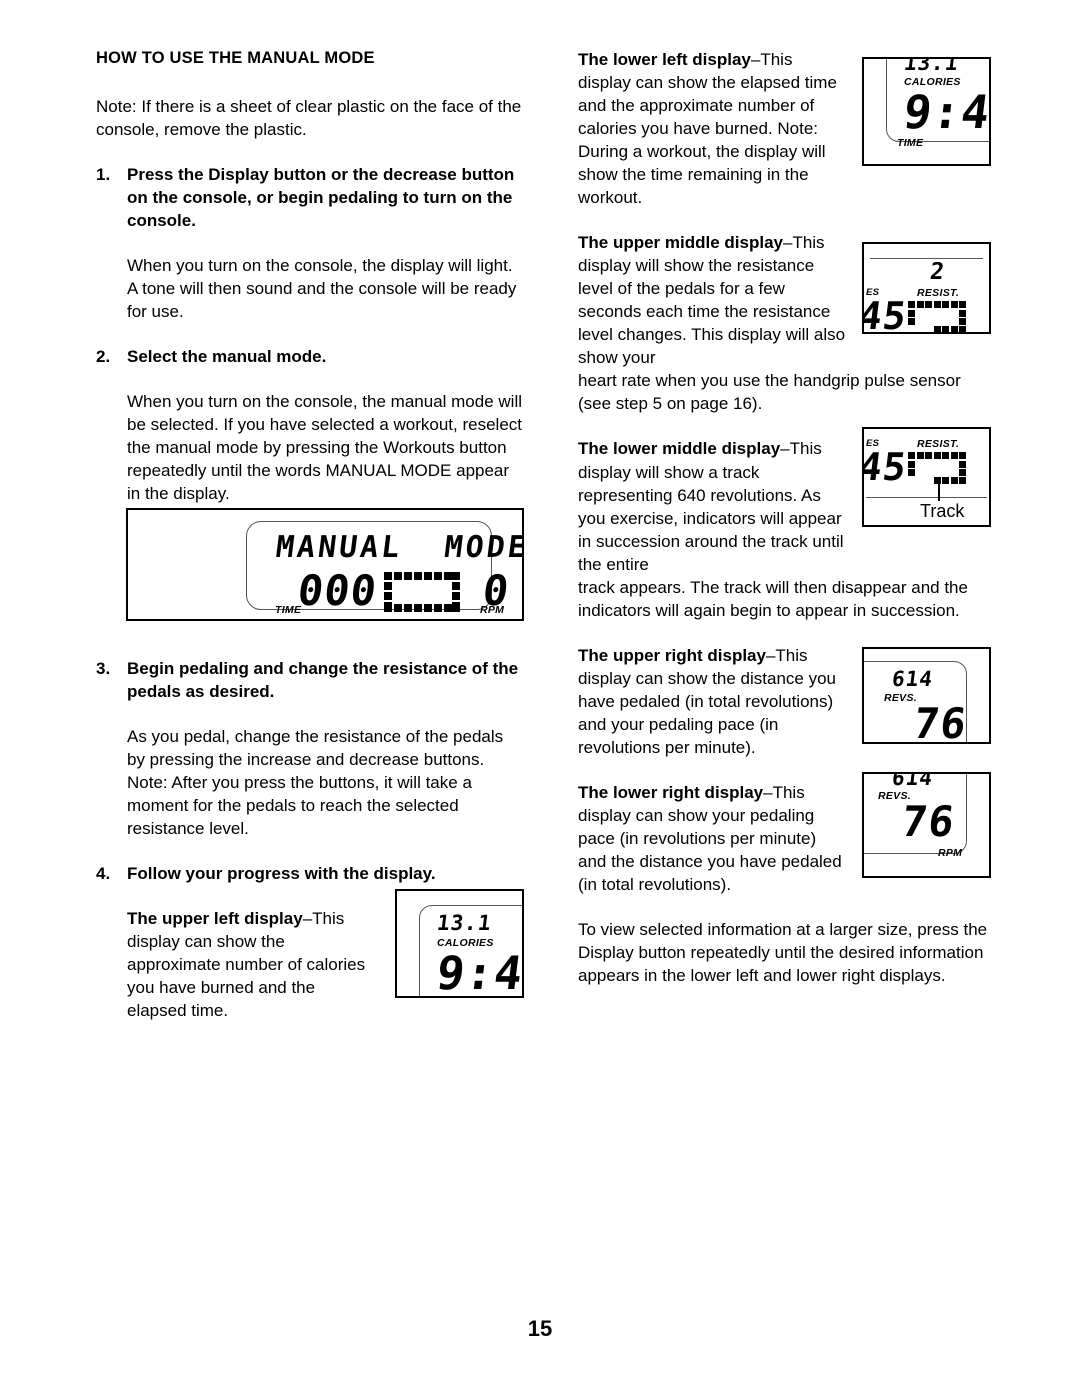  Describe the element at coordinates (540, 1328) in the screenshot. I see `page-number: 15` at that location.